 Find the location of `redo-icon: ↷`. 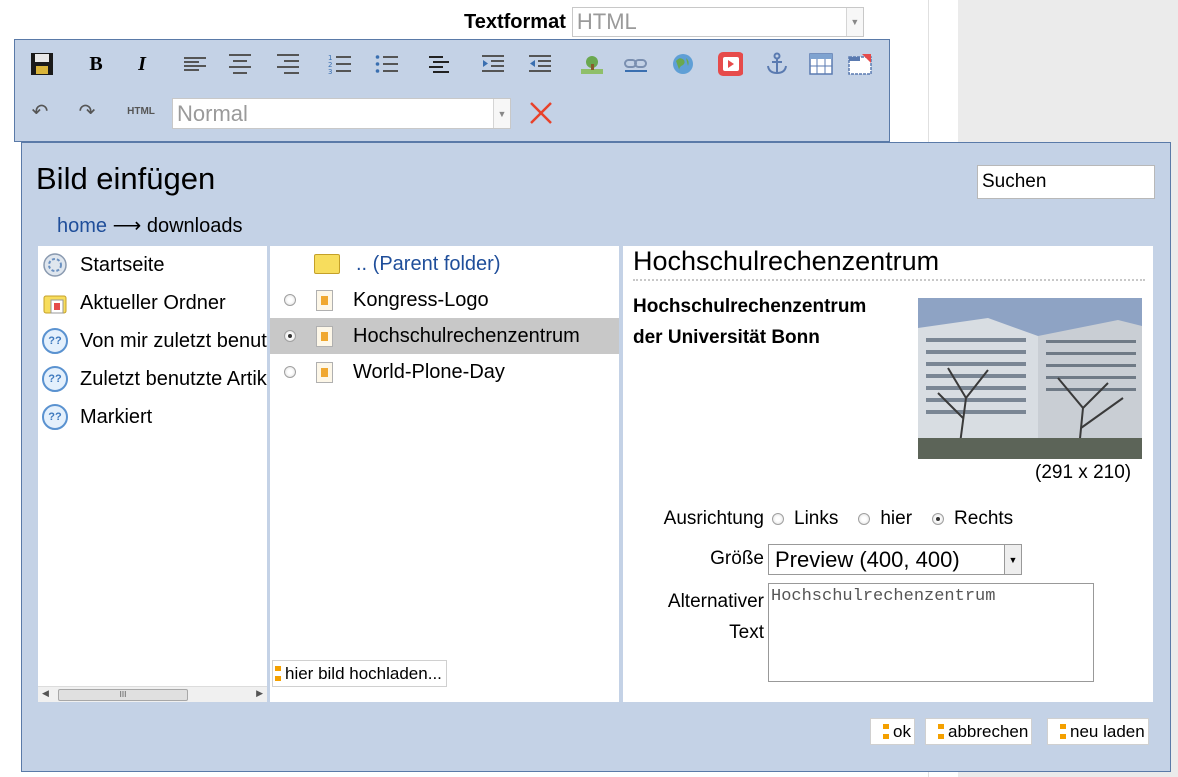

redo-icon: ↷ is located at coordinates (87, 111).